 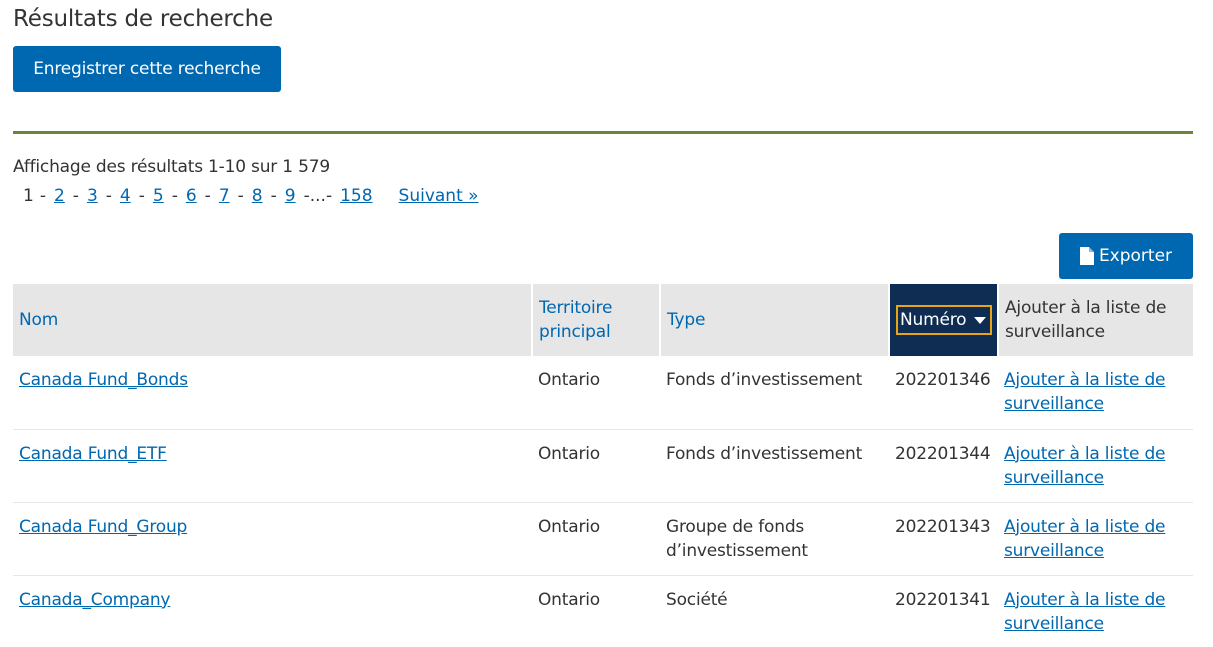 I want to click on pagination-next-link: Suivant », so click(x=439, y=196).